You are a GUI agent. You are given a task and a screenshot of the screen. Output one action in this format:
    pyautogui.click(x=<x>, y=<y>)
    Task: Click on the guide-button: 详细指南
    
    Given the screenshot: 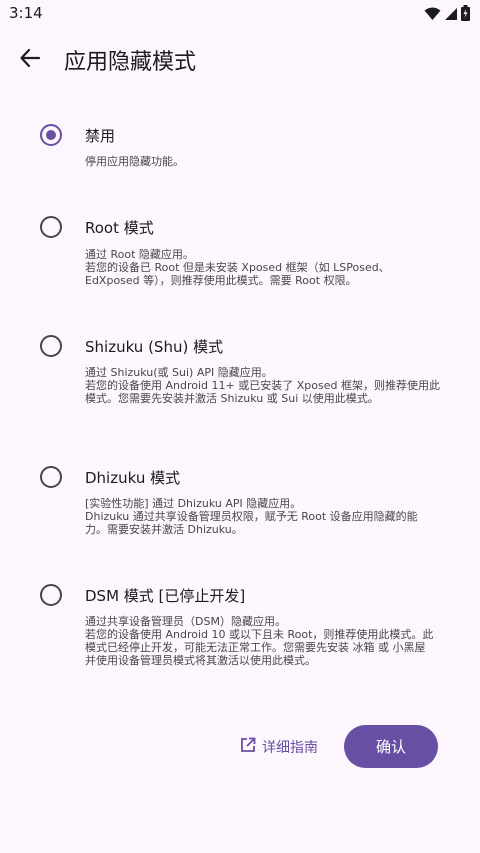 What is the action you would take?
    pyautogui.click(x=282, y=747)
    